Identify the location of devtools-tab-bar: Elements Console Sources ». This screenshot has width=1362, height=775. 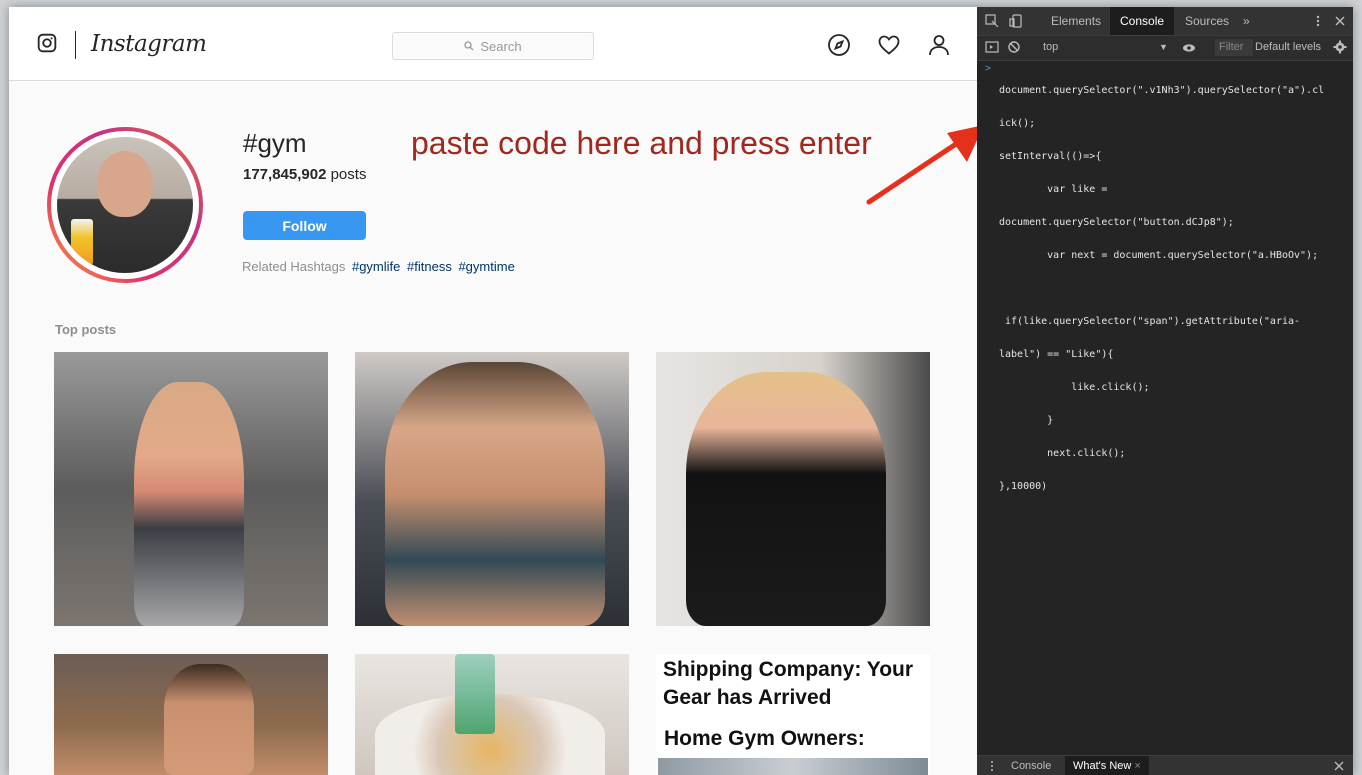
(1165, 21).